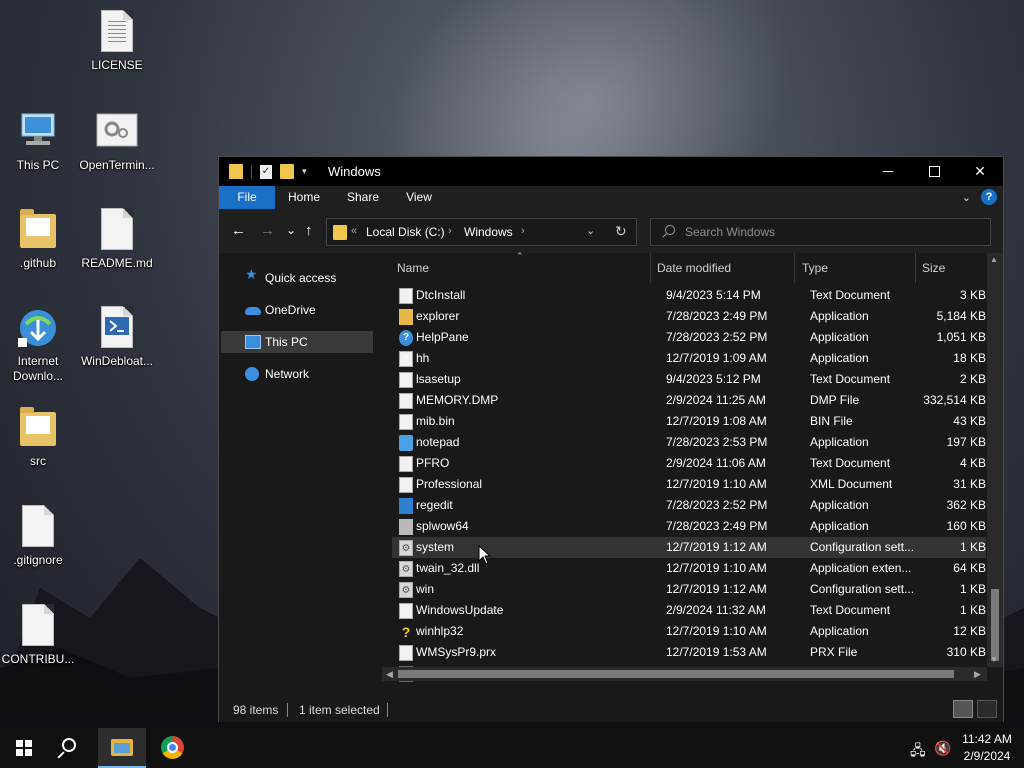 This screenshot has width=1024, height=768. Describe the element at coordinates (590, 230) in the screenshot. I see `address-dropdown-icon: ⌄` at that location.